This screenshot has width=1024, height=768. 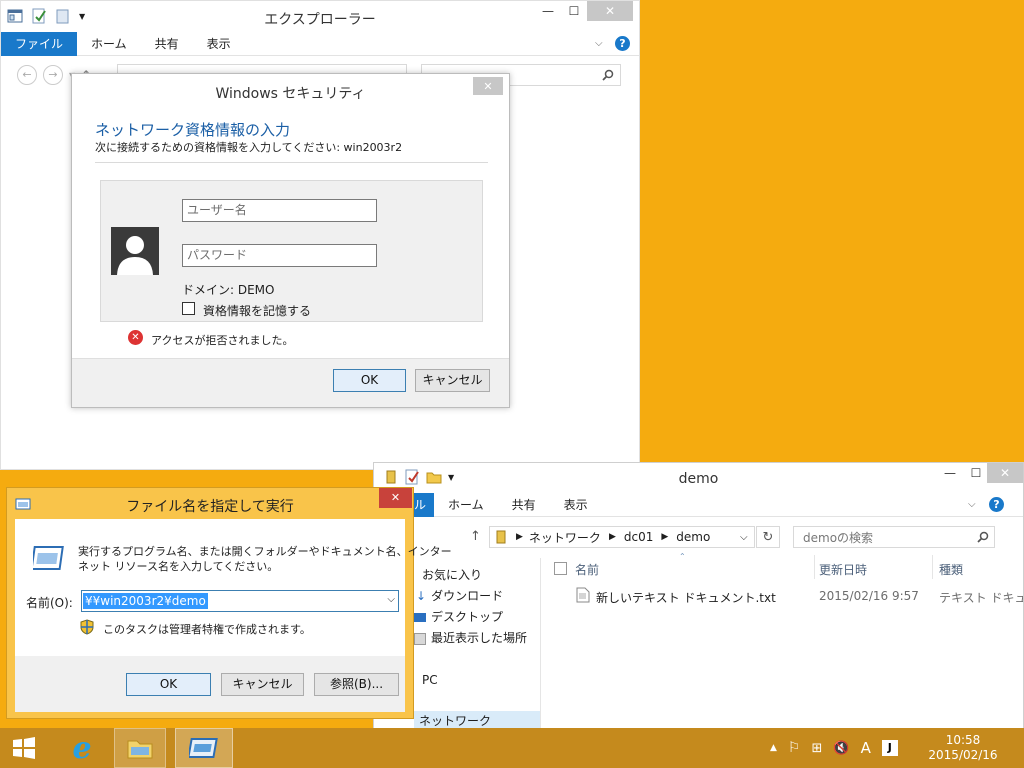 What do you see at coordinates (744, 537) in the screenshot?
I see `address-history-icon: ⌵` at bounding box center [744, 537].